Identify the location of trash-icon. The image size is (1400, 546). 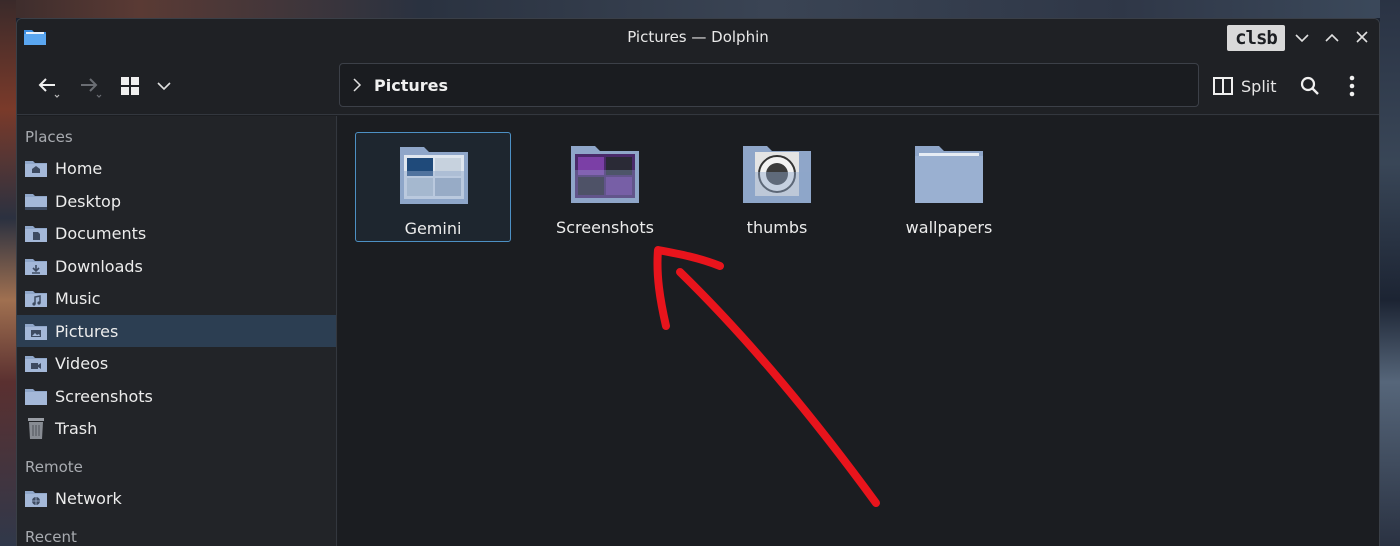
(36, 428).